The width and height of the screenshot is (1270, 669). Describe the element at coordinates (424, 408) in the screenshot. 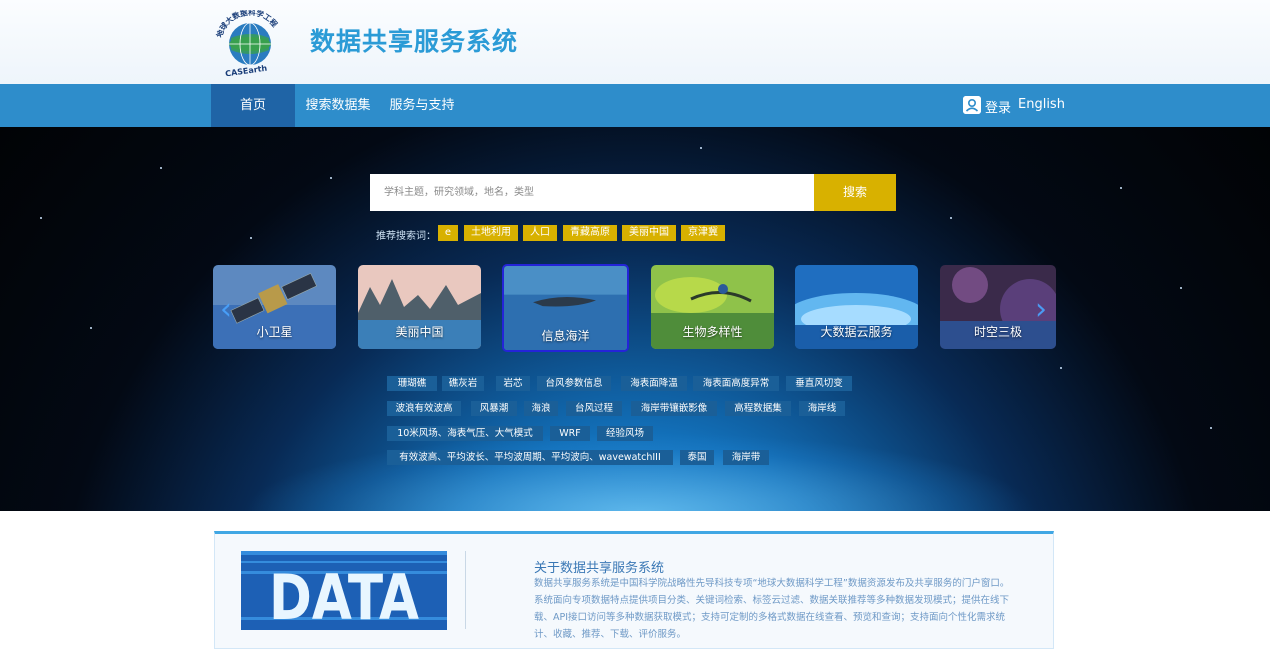

I see `keyword-tag: 波浪有效波高` at that location.